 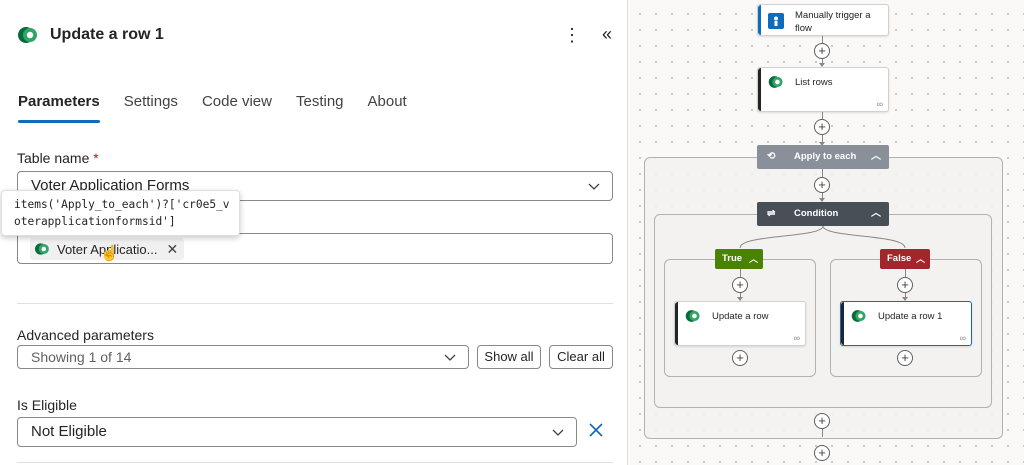 I want to click on dismiss-icon: ✕, so click(x=172, y=249).